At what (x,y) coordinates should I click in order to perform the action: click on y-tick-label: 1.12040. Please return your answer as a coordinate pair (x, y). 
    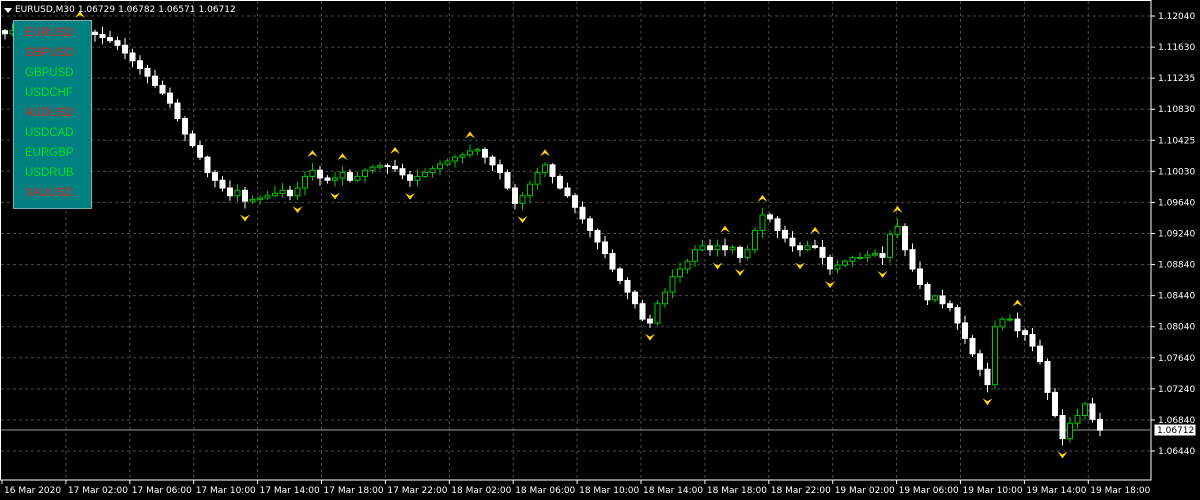
    Looking at the image, I should click on (1176, 17).